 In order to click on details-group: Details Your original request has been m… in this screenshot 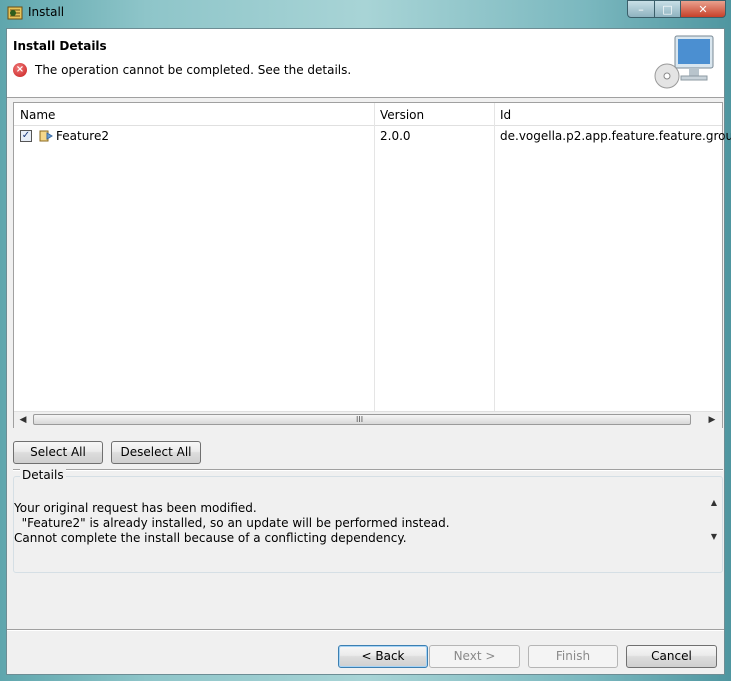, I will do `click(368, 520)`.